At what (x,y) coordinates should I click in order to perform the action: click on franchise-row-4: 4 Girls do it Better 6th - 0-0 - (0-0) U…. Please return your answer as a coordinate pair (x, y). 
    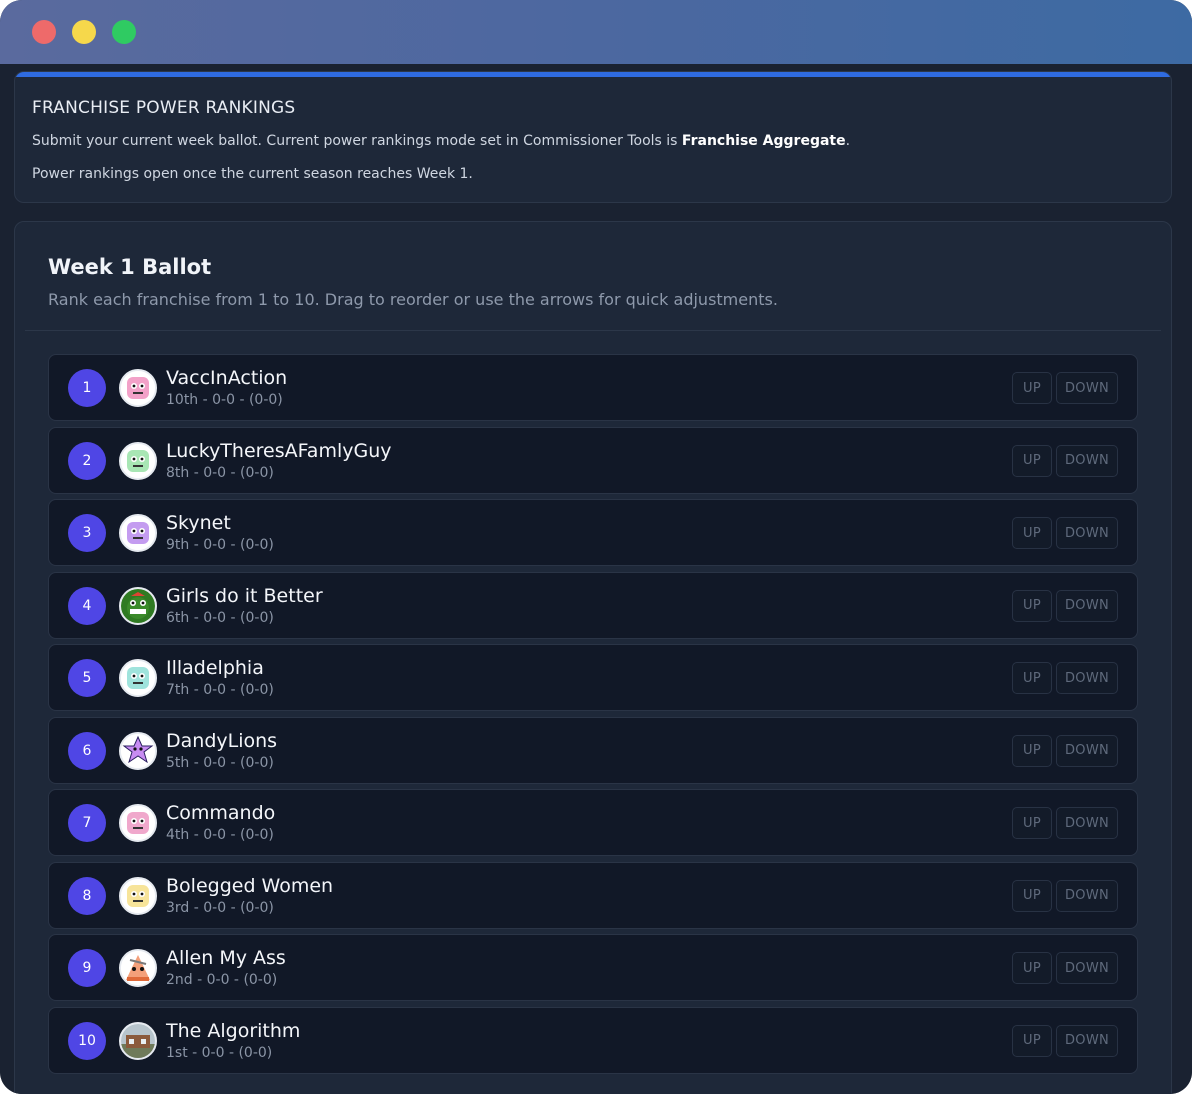
    Looking at the image, I should click on (593, 605).